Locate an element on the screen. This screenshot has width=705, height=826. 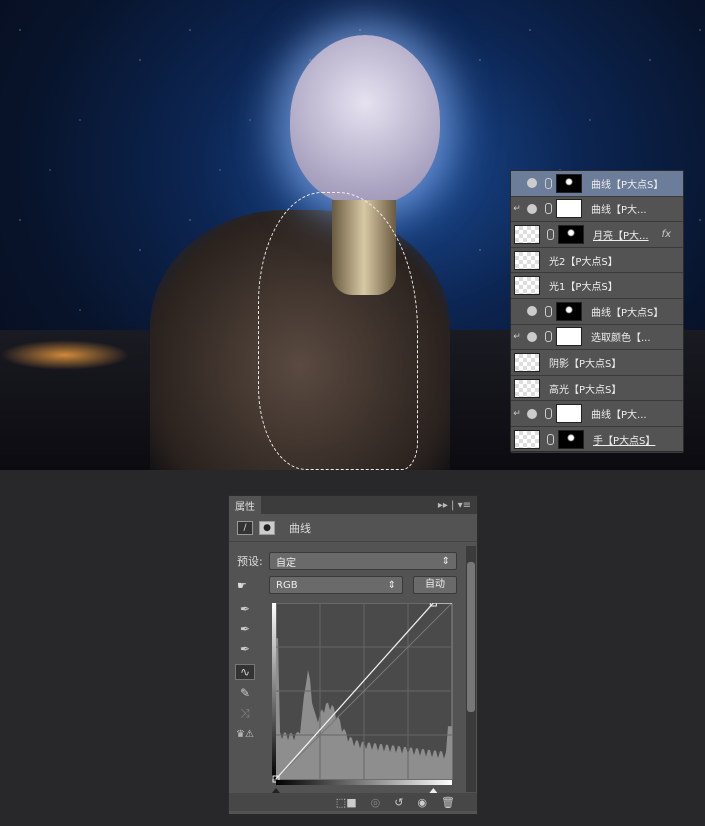
layer-name: 光2【P大点S】 is located at coordinates (583, 262).